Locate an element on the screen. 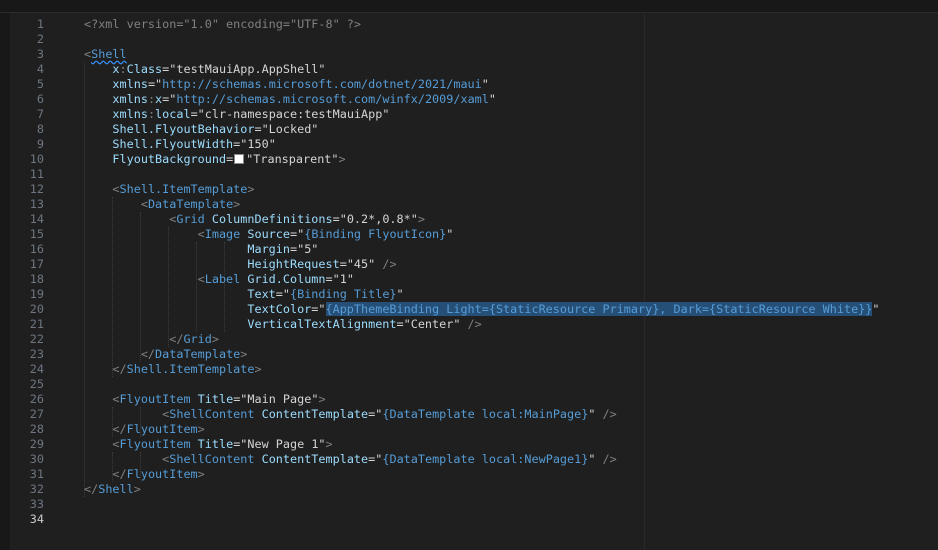 The height and width of the screenshot is (550, 938). code-token: {DataTemplate local:NewPage1} is located at coordinates (485, 459).